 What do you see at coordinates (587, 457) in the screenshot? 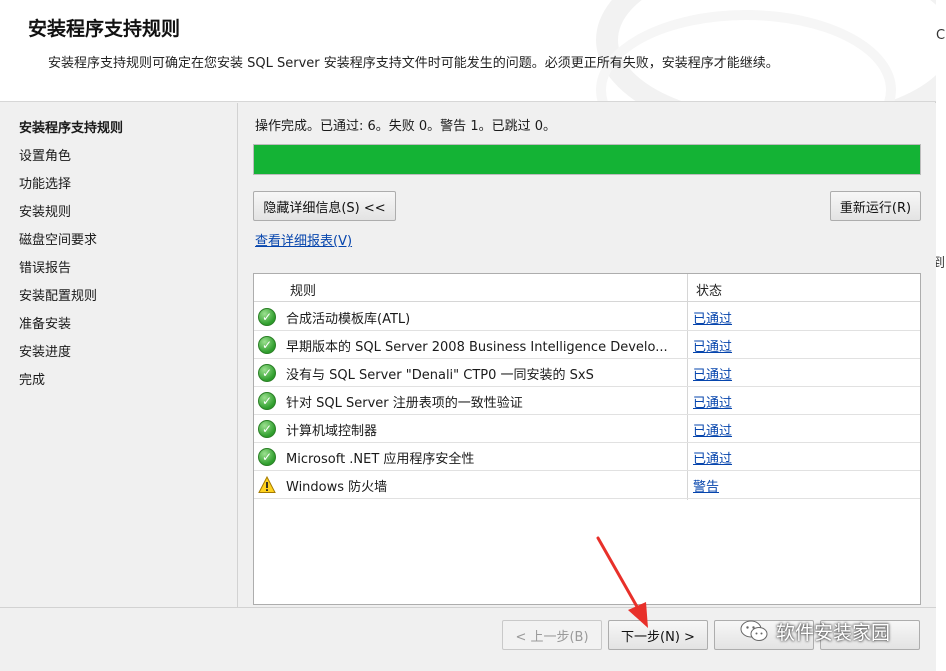
I see `table-row: ✓ Microsoft .NET 应用程序安全性 已通过` at bounding box center [587, 457].